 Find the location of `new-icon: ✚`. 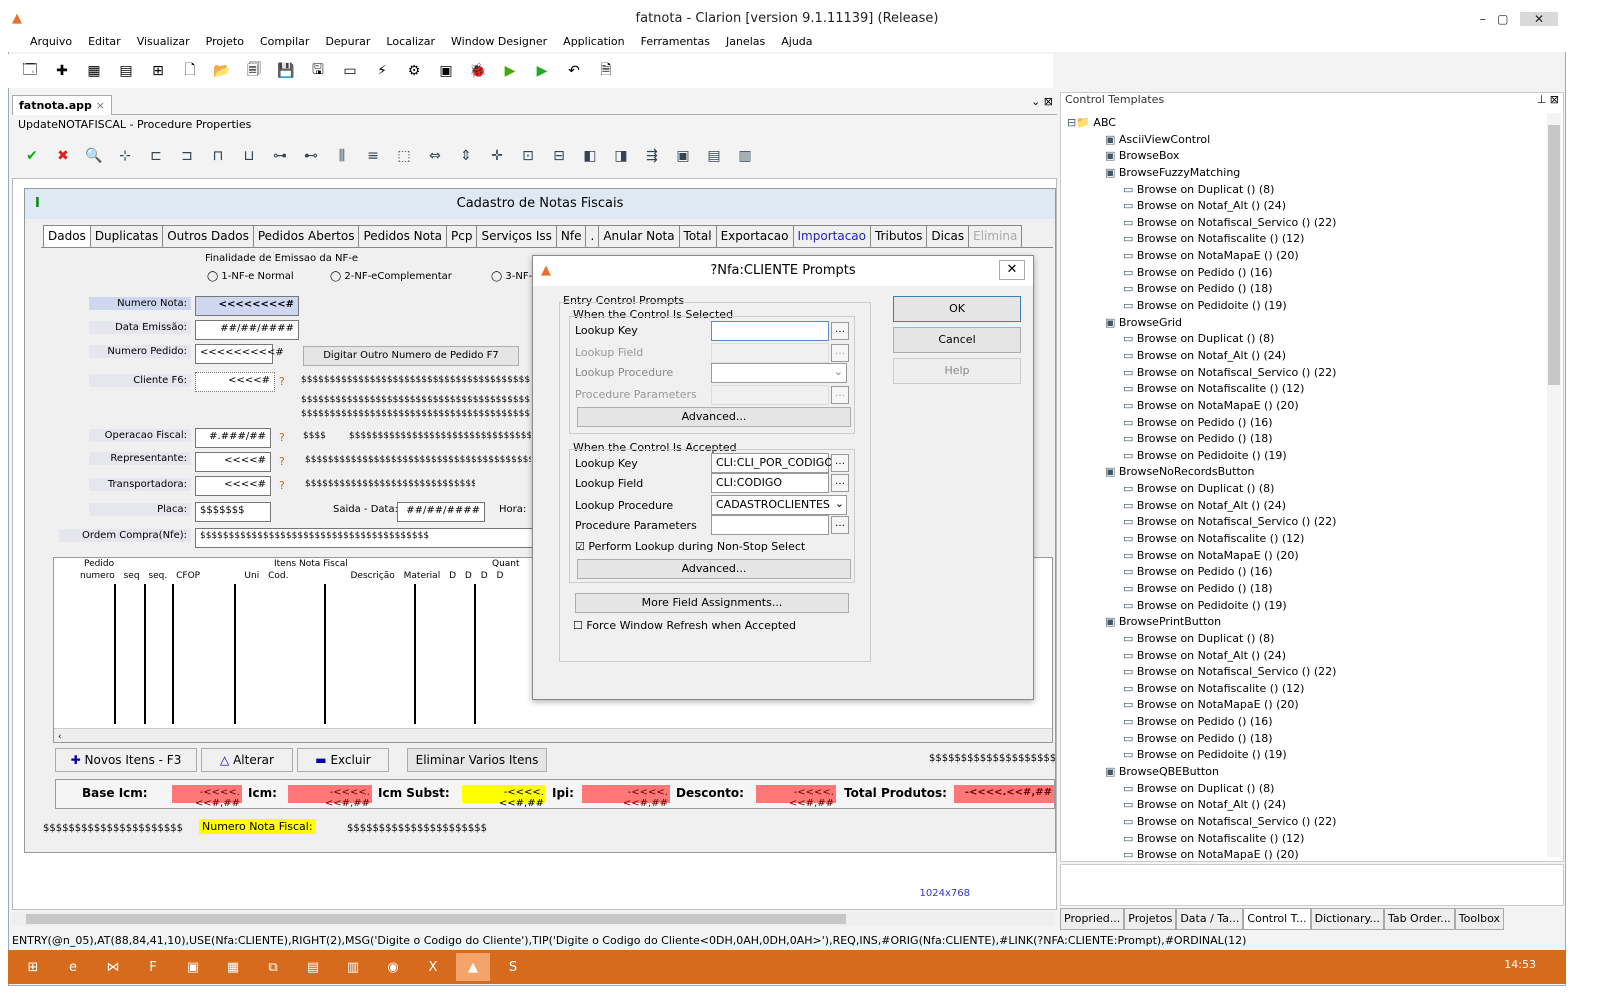

new-icon: ✚ is located at coordinates (62, 71).